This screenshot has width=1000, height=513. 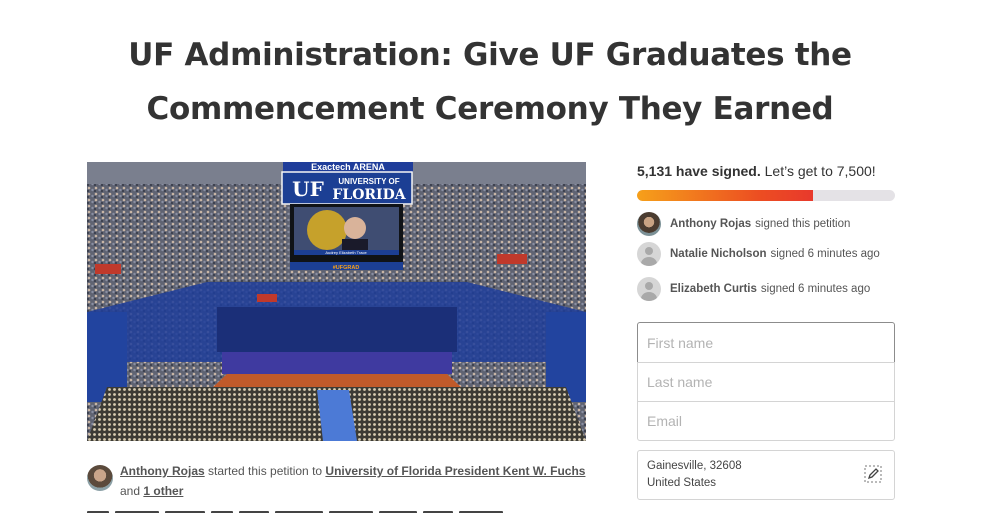 What do you see at coordinates (490, 55) in the screenshot?
I see `petition-title-line-1: UF Administration: Give UF Graduates the` at bounding box center [490, 55].